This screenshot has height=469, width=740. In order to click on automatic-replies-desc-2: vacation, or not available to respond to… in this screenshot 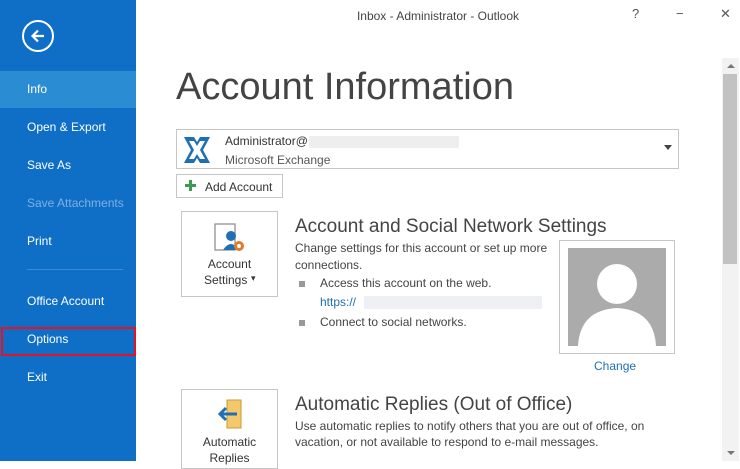, I will do `click(447, 442)`.